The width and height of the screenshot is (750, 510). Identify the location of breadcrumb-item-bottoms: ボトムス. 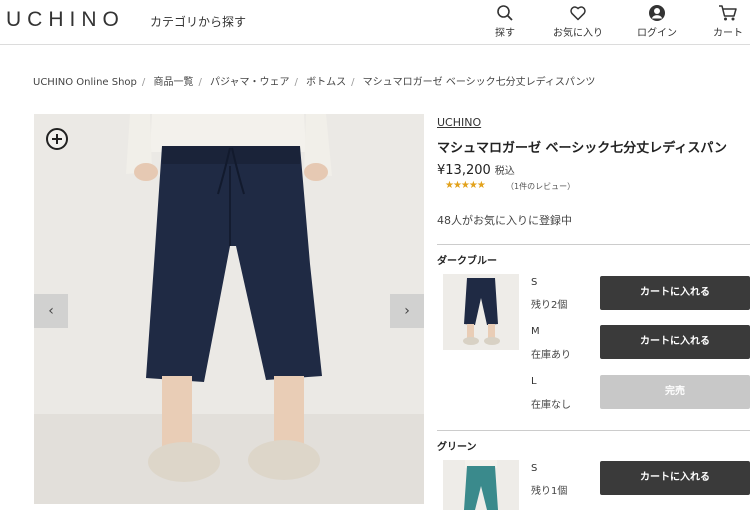
(326, 82).